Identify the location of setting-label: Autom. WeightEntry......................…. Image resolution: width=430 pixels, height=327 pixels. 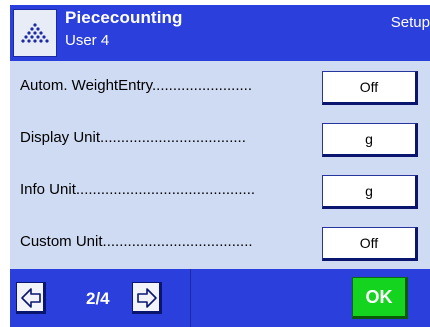
(136, 85).